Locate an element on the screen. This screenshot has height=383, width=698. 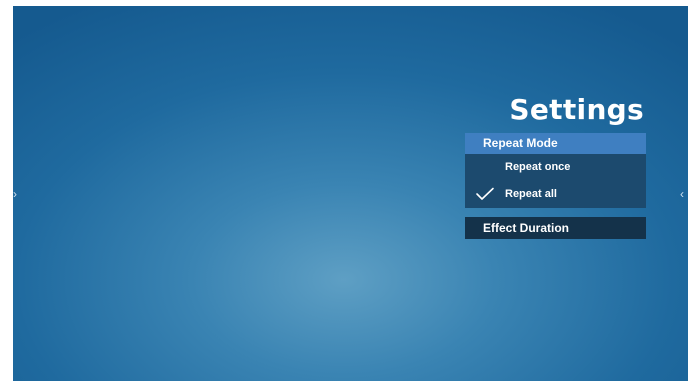
option-repeat-once: Repeat once is located at coordinates (555, 167).